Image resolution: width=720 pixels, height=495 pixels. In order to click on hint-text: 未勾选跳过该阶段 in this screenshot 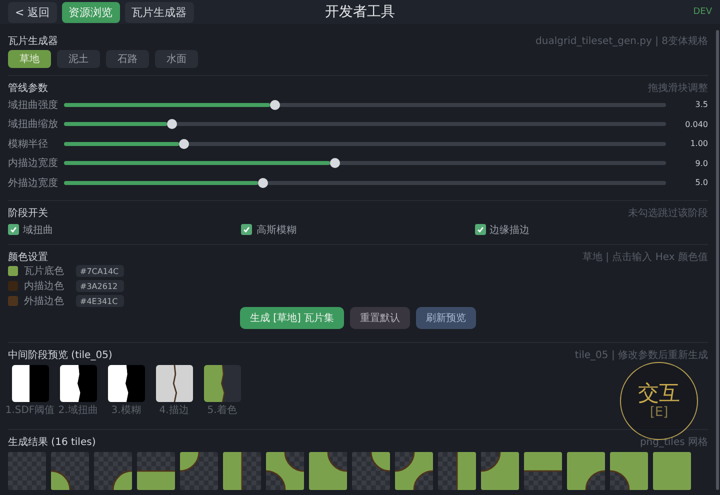, I will do `click(668, 213)`.